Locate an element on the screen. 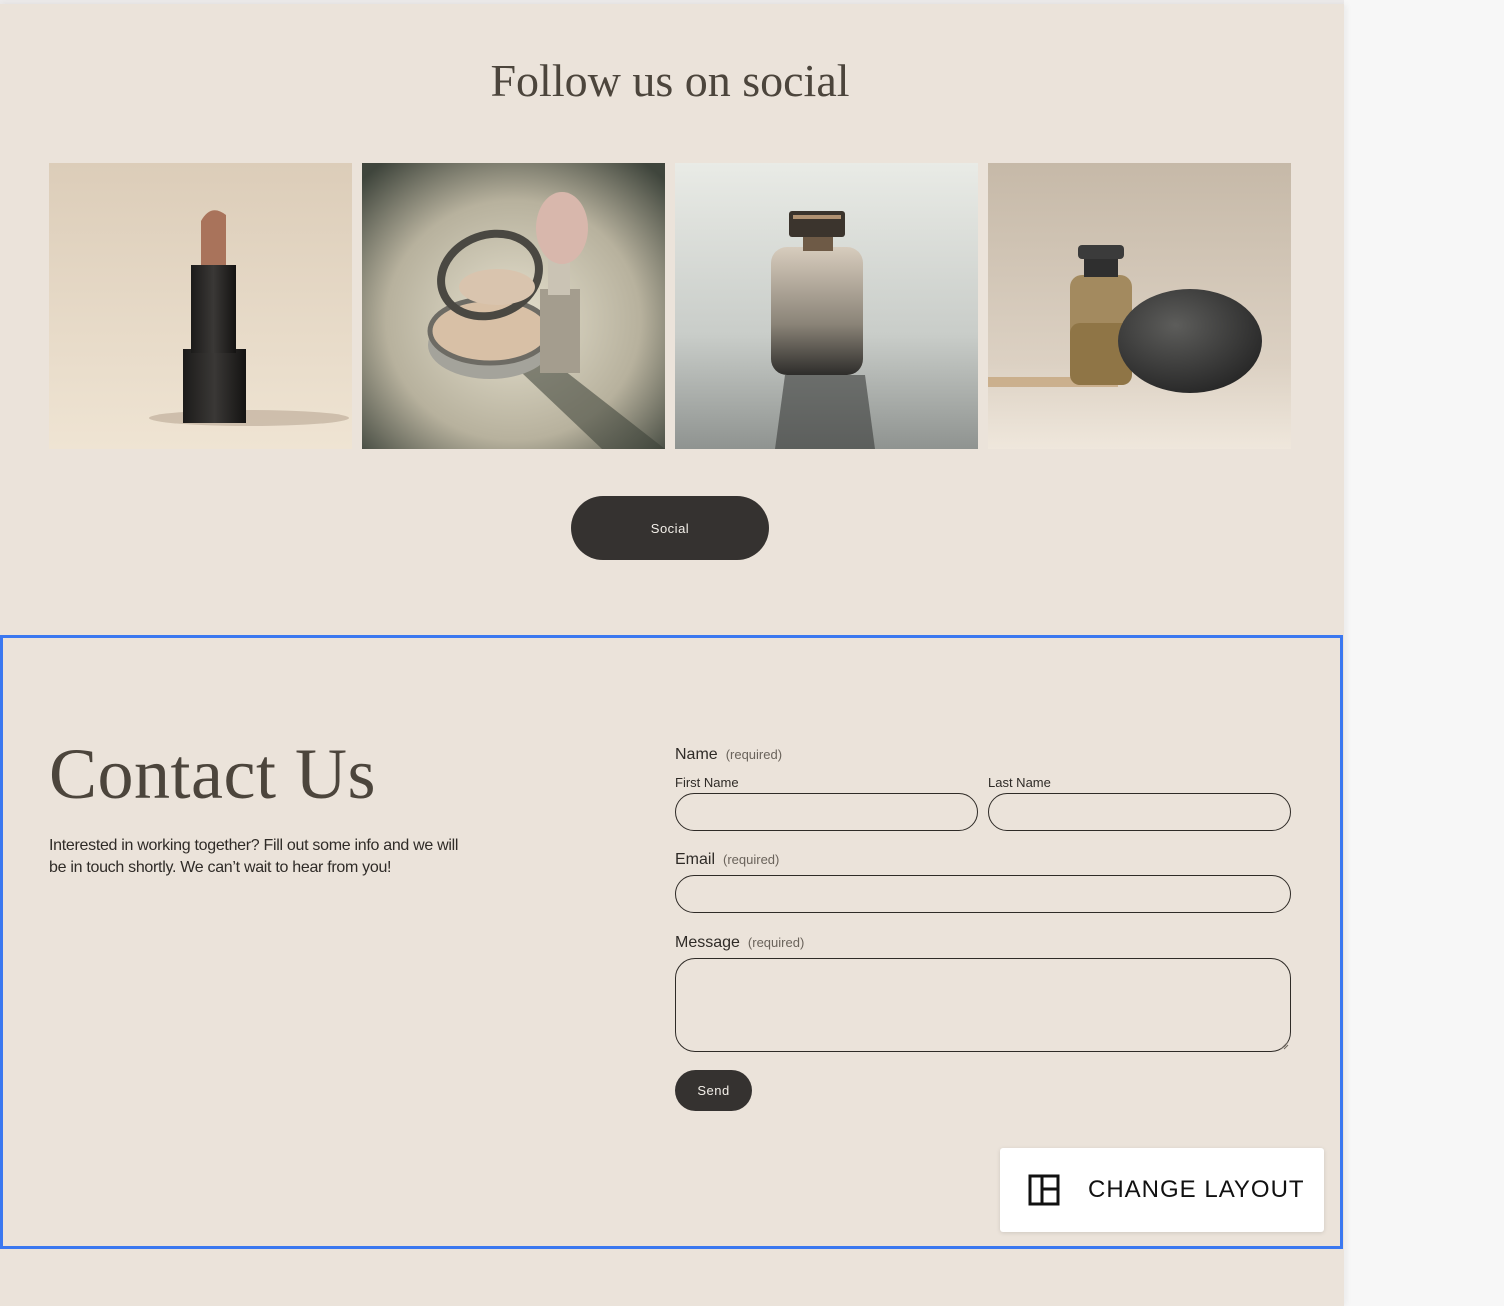 This screenshot has width=1504, height=1306. message-field is located at coordinates (983, 1005).